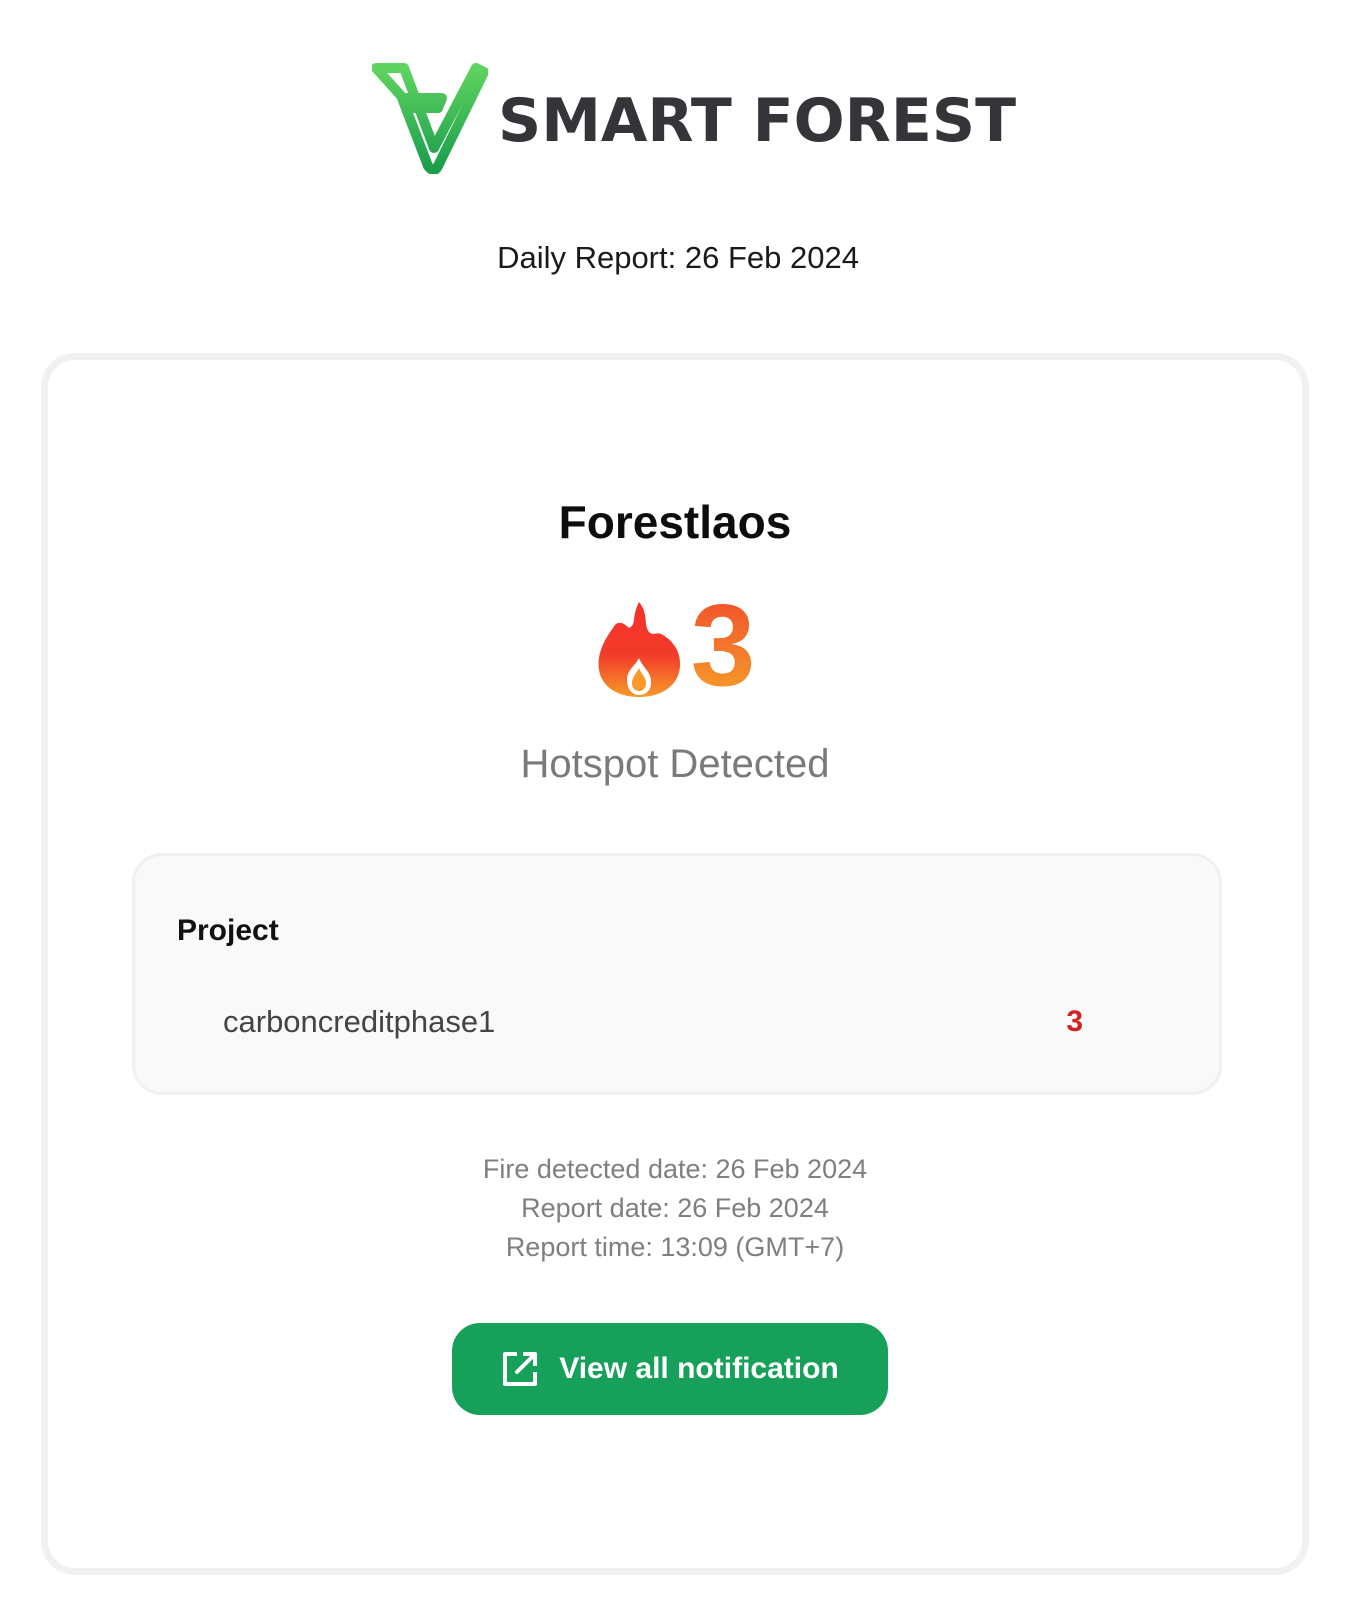 The width and height of the screenshot is (1356, 1612). Describe the element at coordinates (430, 118) in the screenshot. I see `smart-forest-logo-icon` at that location.